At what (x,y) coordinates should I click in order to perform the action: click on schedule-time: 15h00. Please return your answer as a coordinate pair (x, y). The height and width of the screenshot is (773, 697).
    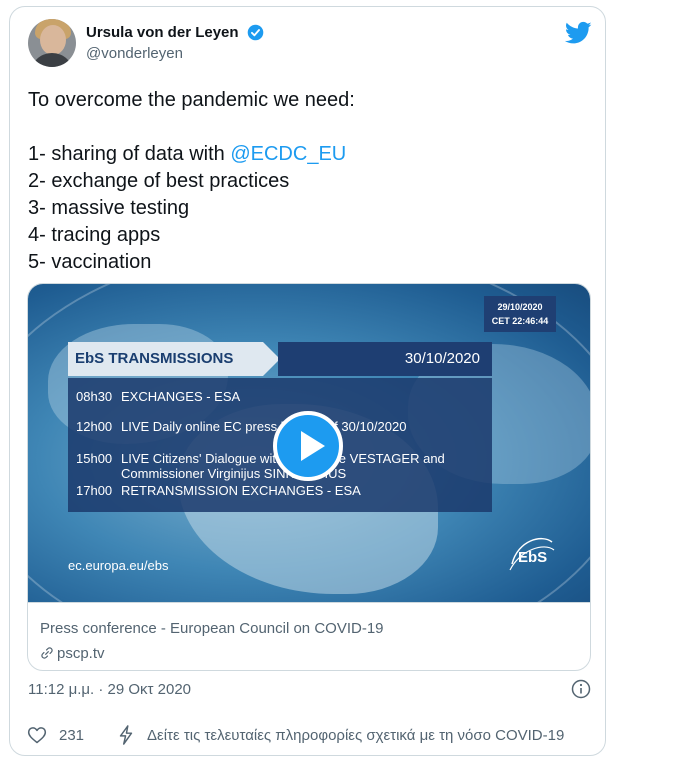
    Looking at the image, I should click on (94, 458).